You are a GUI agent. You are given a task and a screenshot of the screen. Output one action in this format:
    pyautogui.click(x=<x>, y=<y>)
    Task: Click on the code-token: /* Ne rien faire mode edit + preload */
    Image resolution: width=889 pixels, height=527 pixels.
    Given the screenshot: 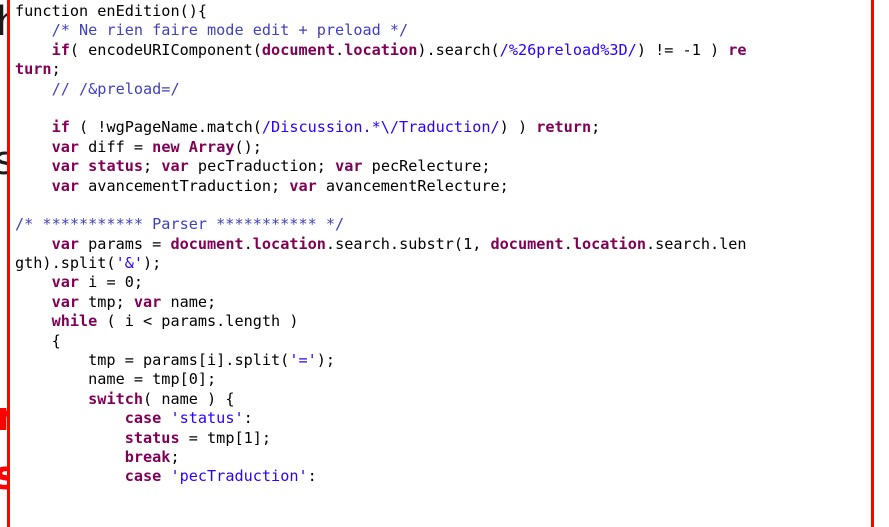 What is the action you would take?
    pyautogui.click(x=230, y=30)
    